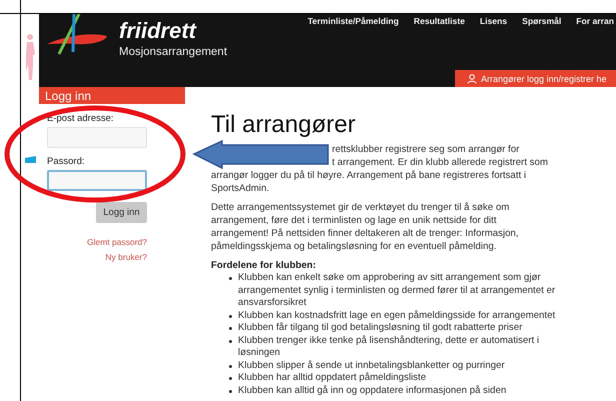 The width and height of the screenshot is (616, 401). What do you see at coordinates (126, 257) in the screenshot?
I see `login-link: Ny bruker?` at bounding box center [126, 257].